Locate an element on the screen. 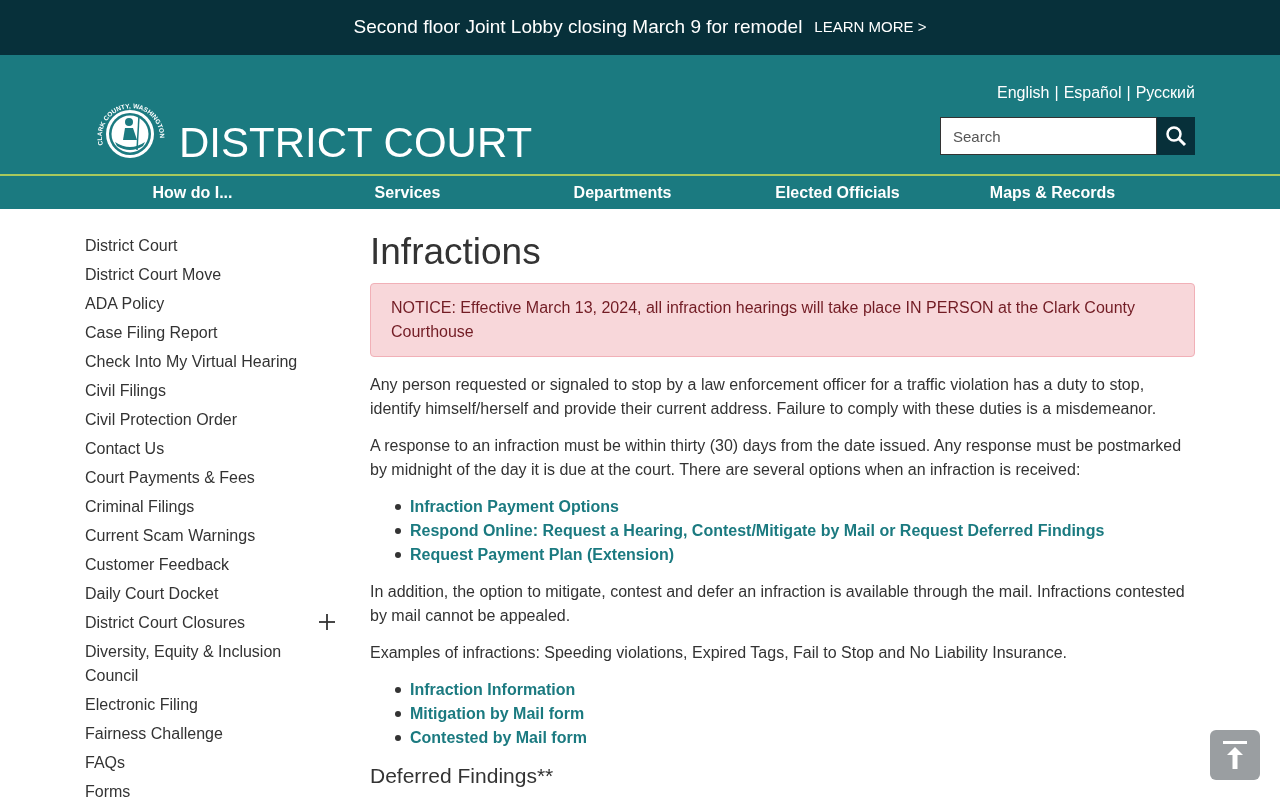 This screenshot has width=1280, height=800. sidebar-link: Daily Court Docket is located at coordinates (200, 593).